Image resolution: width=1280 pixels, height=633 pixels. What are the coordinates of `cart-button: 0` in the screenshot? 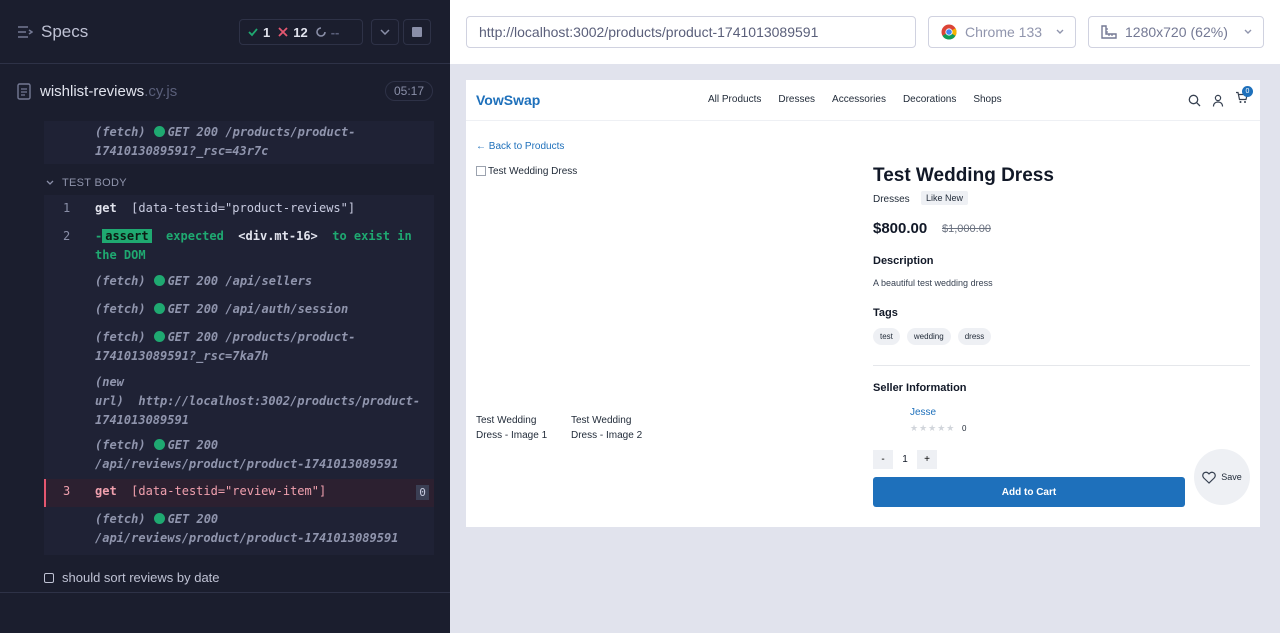 It's located at (1244, 97).